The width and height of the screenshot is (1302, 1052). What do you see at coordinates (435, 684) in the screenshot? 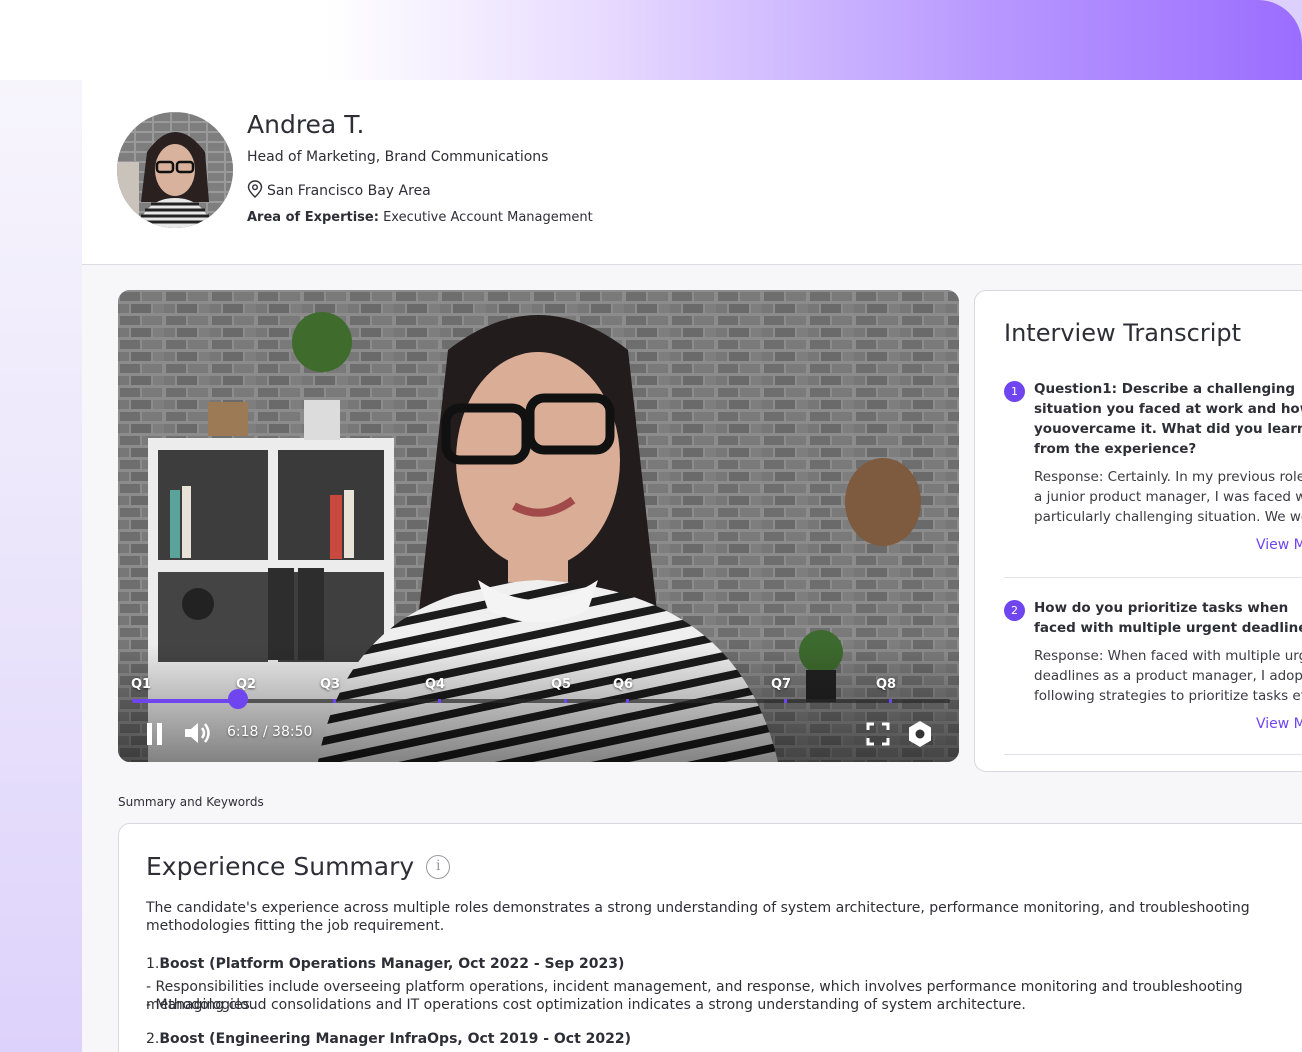
I see `marker-q4: Q4` at bounding box center [435, 684].